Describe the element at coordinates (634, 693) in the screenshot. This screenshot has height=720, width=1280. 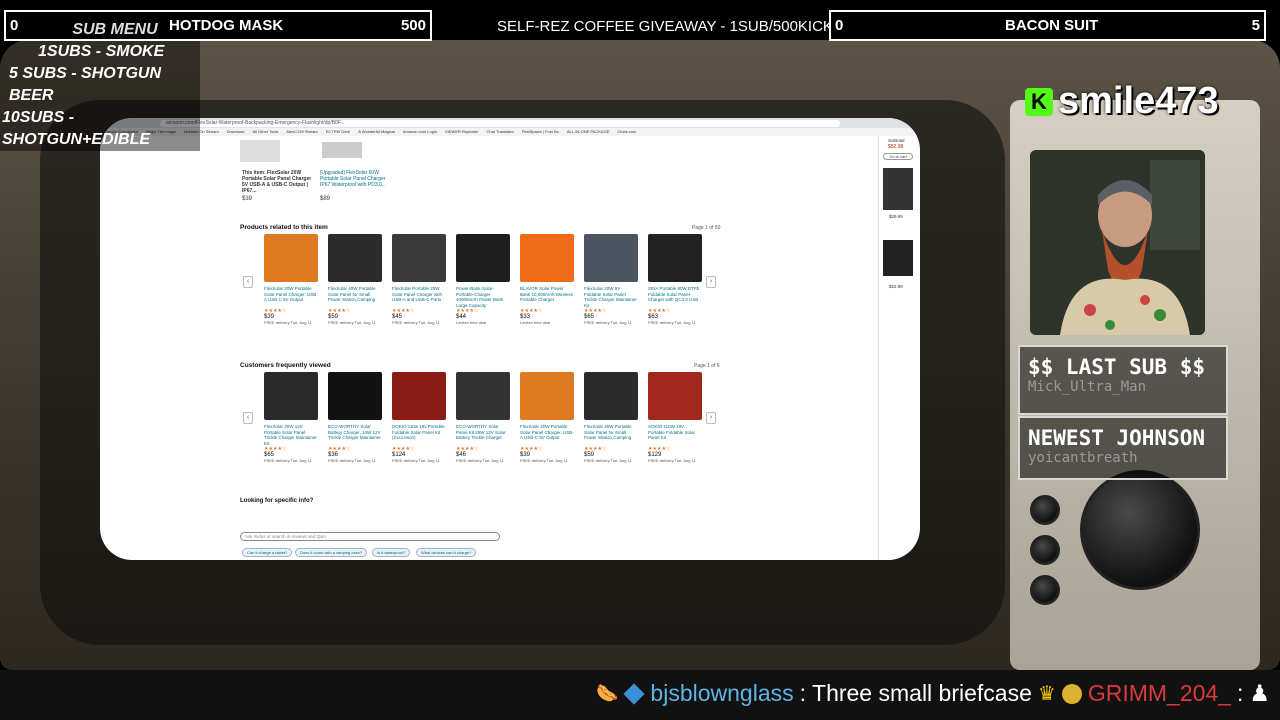
I see `cube-badge-icon` at that location.